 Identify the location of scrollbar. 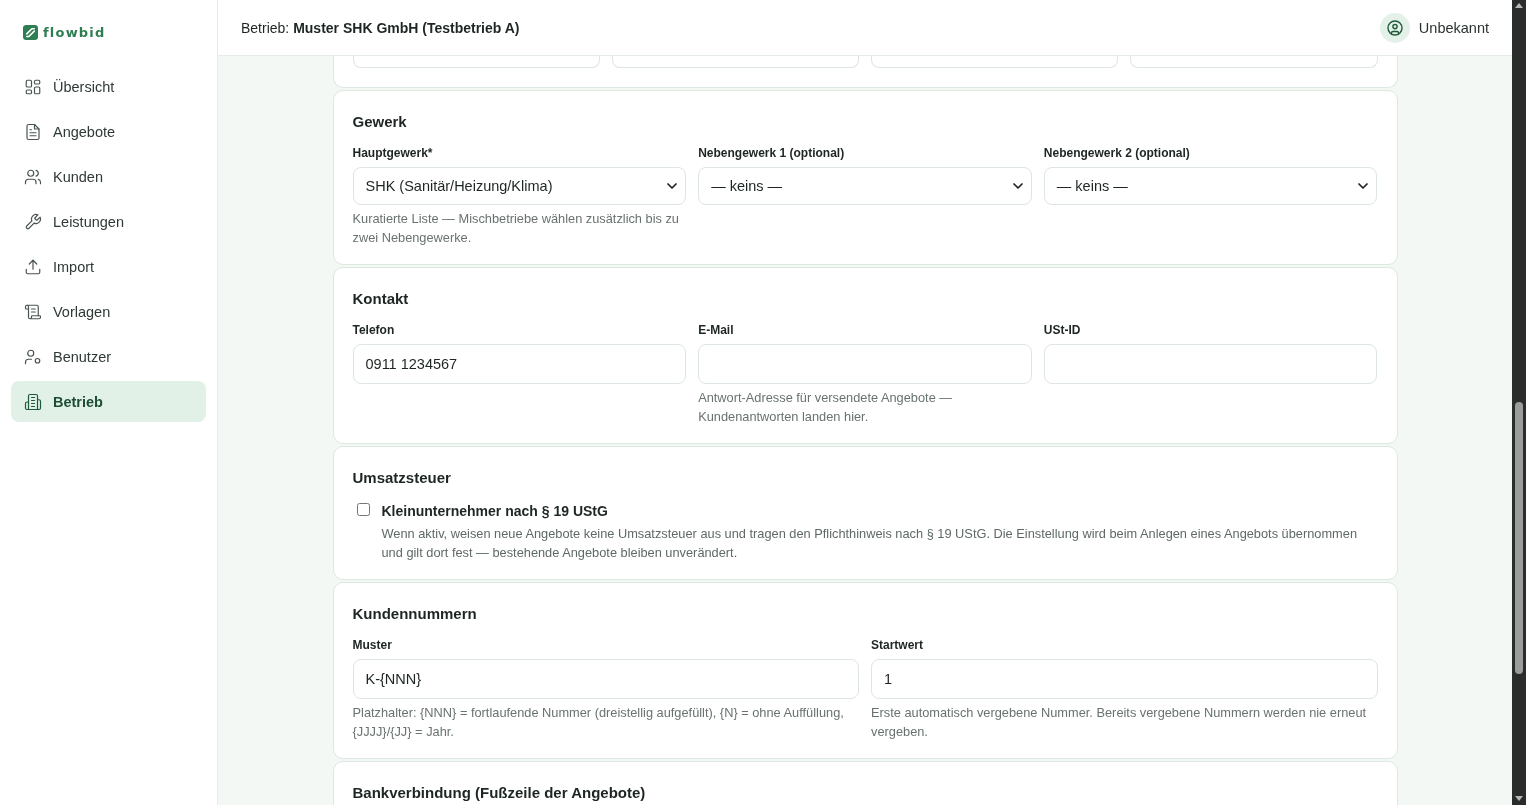
(1519, 402).